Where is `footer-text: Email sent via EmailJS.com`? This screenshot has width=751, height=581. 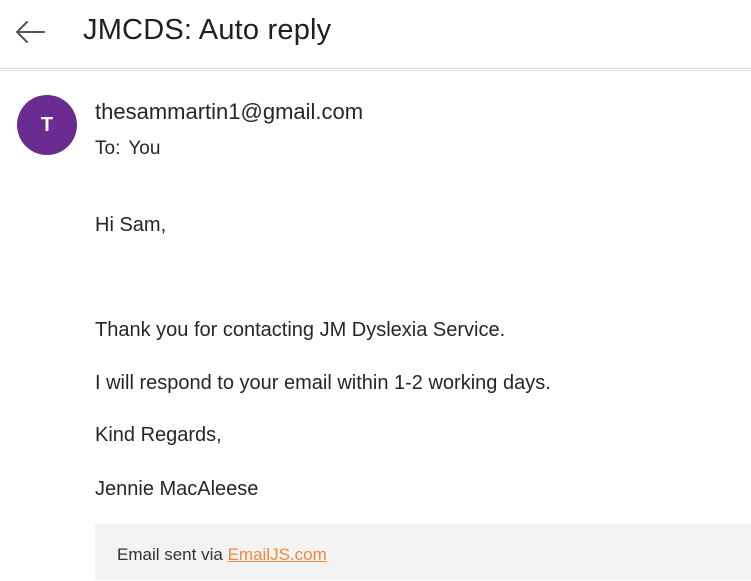
footer-text: Email sent via EmailJS.com is located at coordinates (222, 555).